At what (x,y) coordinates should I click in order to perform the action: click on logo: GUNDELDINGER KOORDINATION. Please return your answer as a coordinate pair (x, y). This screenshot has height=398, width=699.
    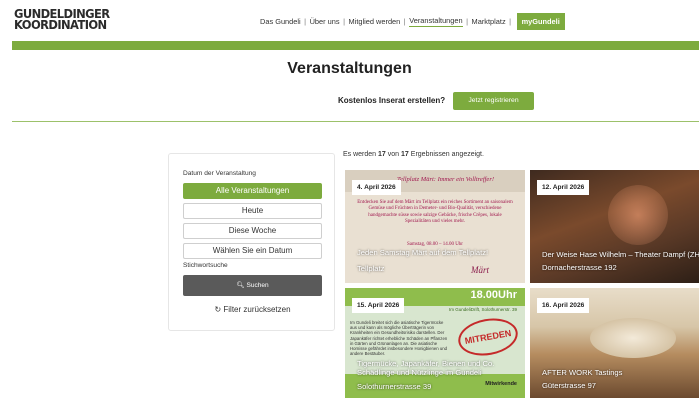
    Looking at the image, I should click on (62, 20).